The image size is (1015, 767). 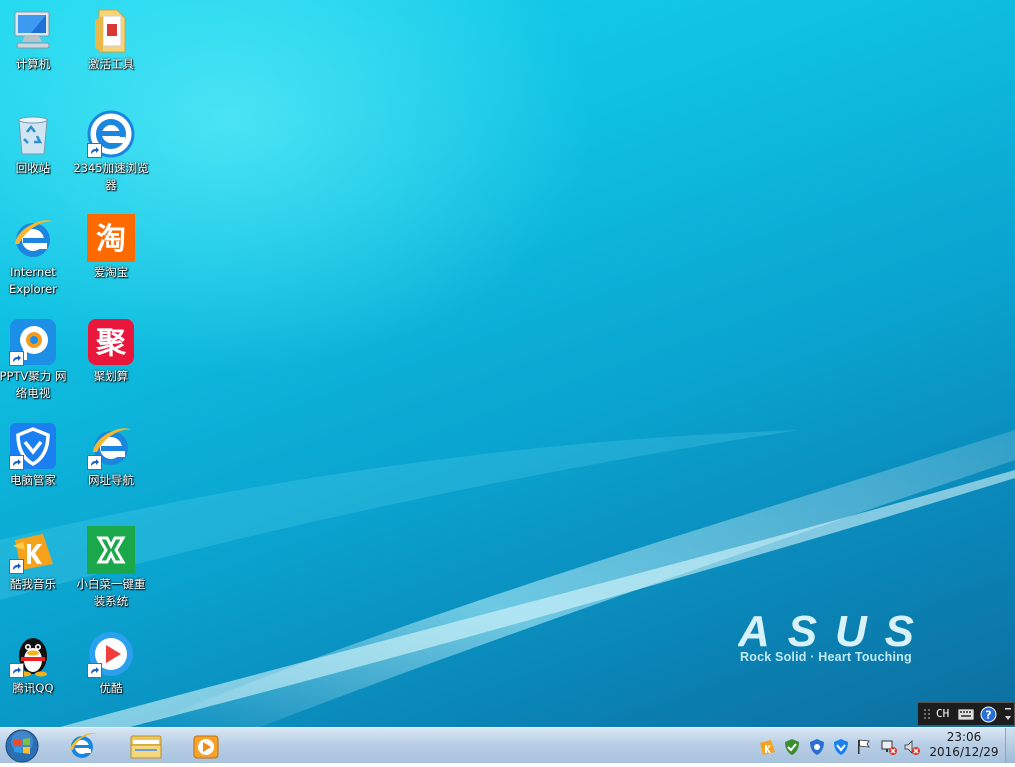 I want to click on desktop-icon-computer: 计算机, so click(x=36, y=37).